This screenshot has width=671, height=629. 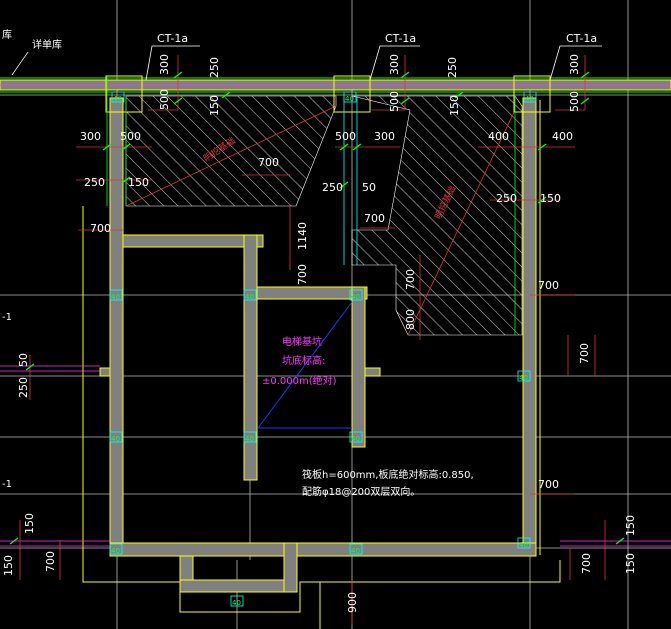 What do you see at coordinates (47, 44) in the screenshot?
I see `beam-label: 详单库` at bounding box center [47, 44].